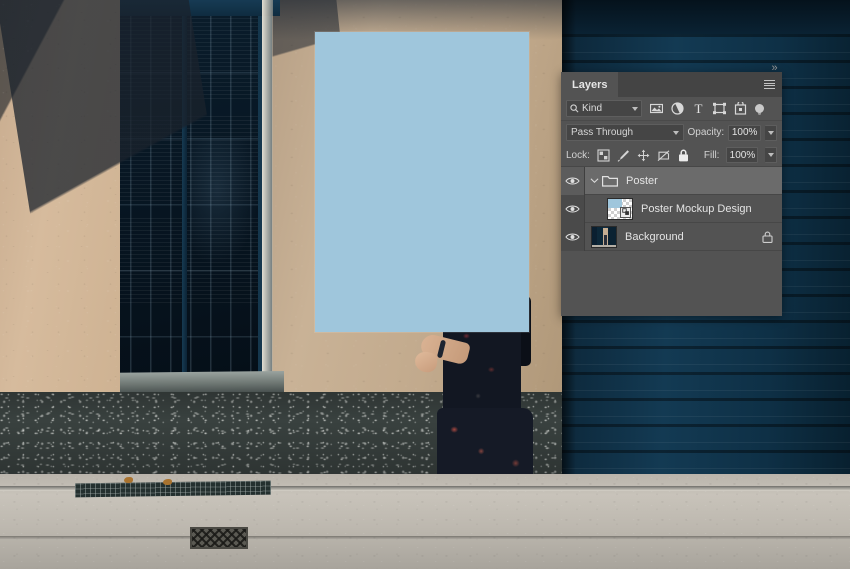 Image resolution: width=850 pixels, height=569 pixels. I want to click on fill-input: 100%, so click(742, 155).